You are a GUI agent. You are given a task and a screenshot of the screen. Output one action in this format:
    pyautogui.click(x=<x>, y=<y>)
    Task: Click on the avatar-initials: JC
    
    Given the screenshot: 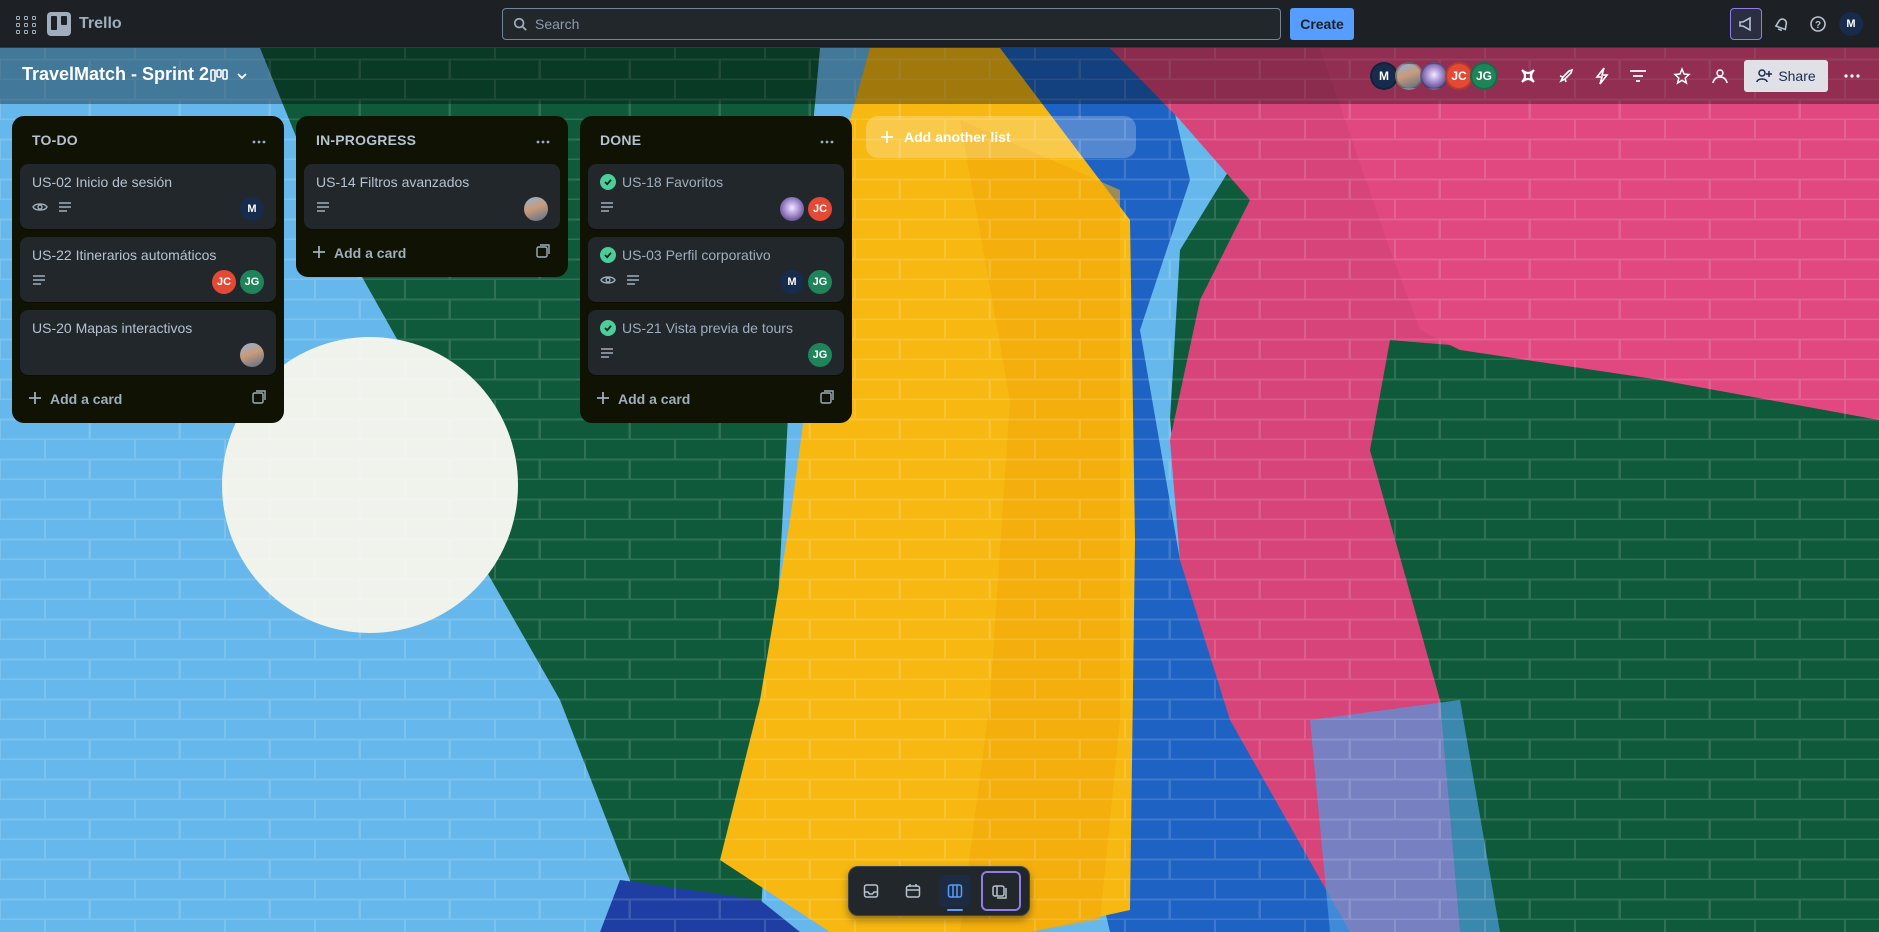 What is the action you would take?
    pyautogui.click(x=820, y=209)
    